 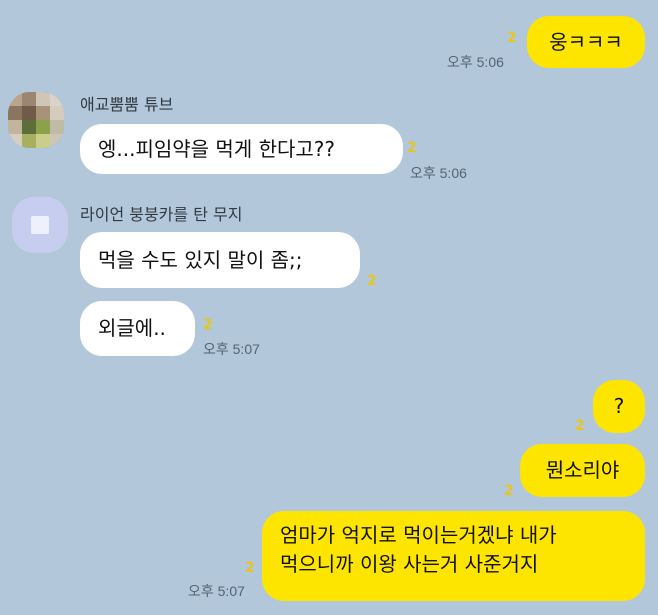 I want to click on message-text: 엥...피임약을 먹게 한다고??, so click(x=217, y=148).